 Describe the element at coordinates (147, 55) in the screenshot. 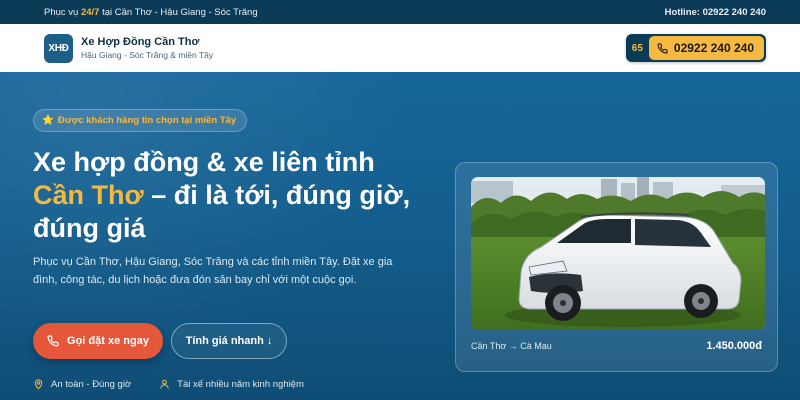

I see `brand-subtitle: Hậu Giang - Sóc Trăng & miền Tây` at that location.